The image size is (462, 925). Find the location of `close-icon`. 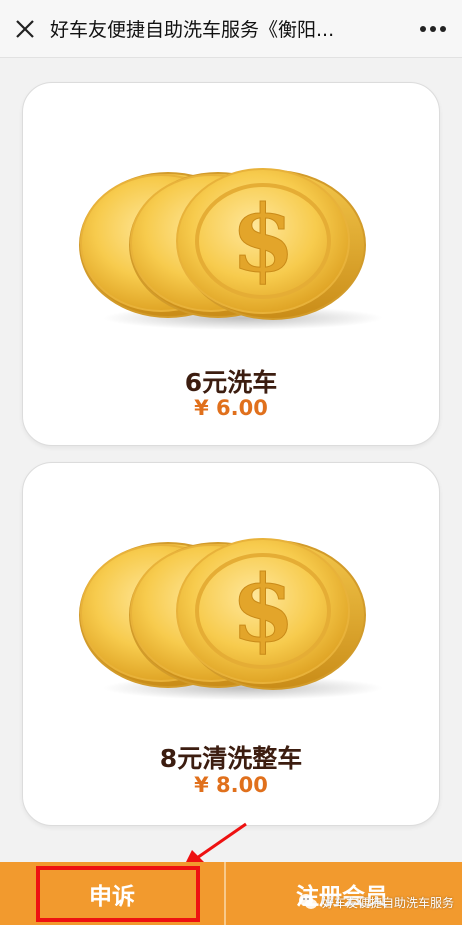

close-icon is located at coordinates (25, 28).